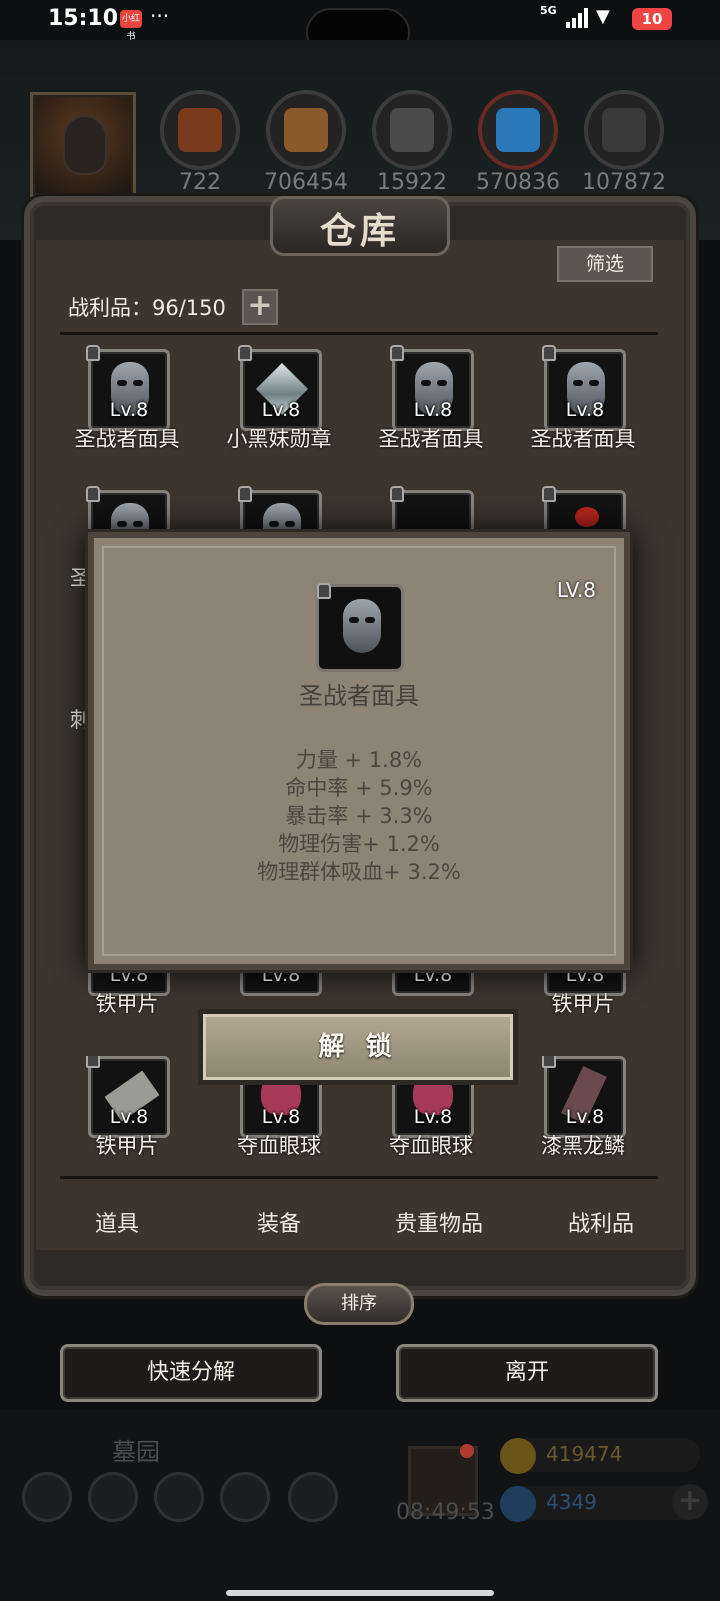 This screenshot has width=720, height=1601. I want to click on status-time: 15:10, so click(83, 18).